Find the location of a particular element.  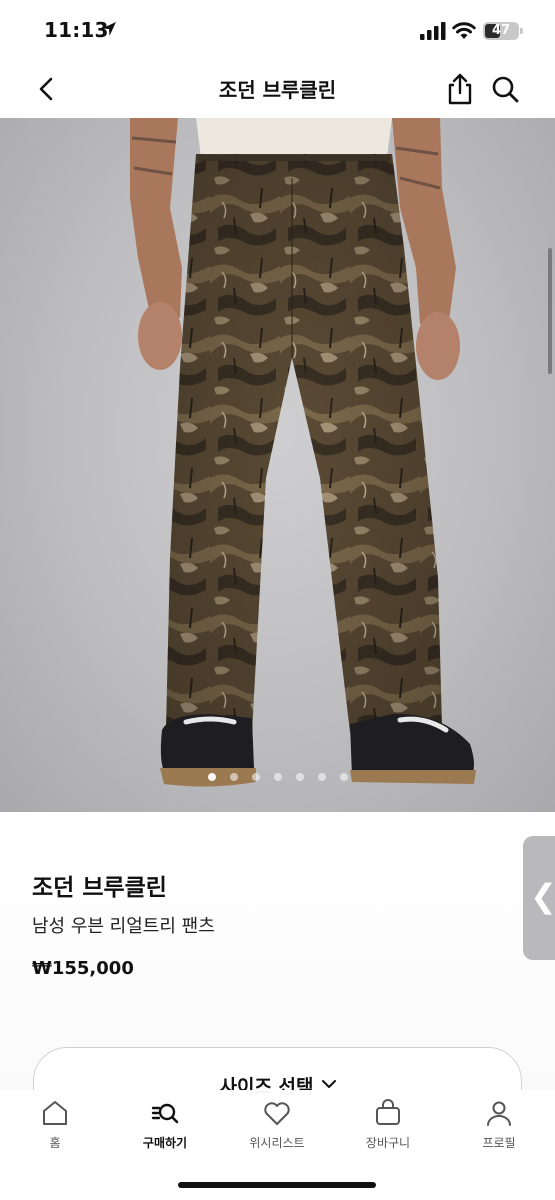

nav-label-wishlist: 위시리스트 is located at coordinates (277, 1143).